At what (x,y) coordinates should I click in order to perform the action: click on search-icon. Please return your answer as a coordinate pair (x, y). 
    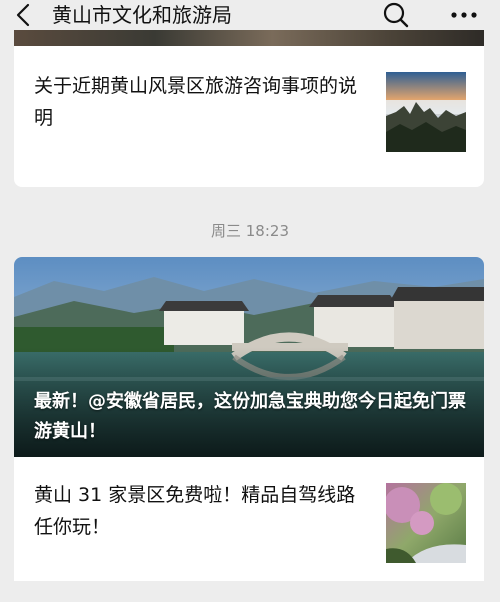
    Looking at the image, I should click on (396, 15).